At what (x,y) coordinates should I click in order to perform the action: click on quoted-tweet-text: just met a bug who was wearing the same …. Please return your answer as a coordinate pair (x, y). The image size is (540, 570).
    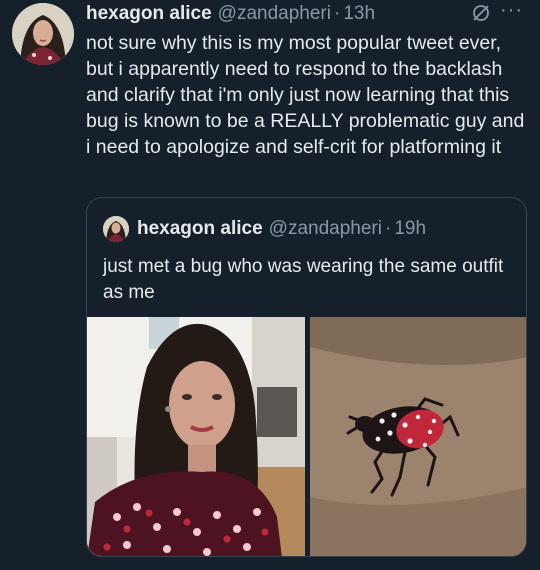
    Looking at the image, I should click on (303, 279).